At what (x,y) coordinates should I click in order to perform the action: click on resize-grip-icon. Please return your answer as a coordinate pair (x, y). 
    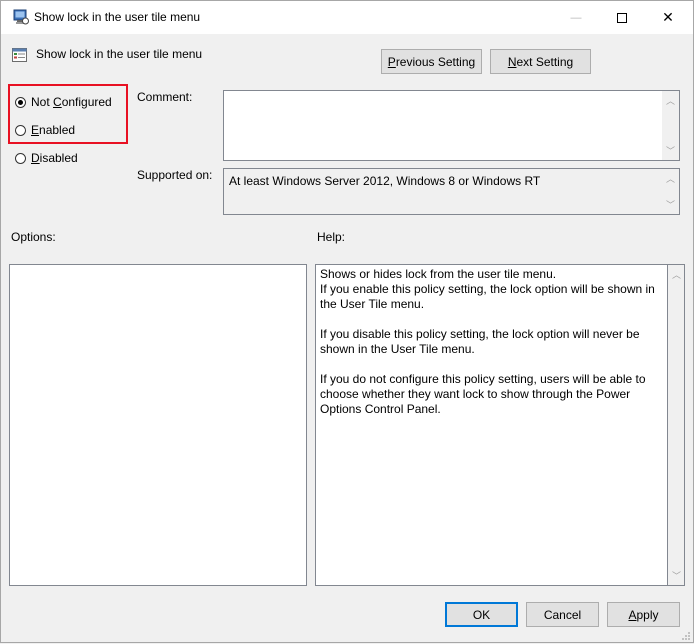
    Looking at the image, I should click on (686, 635).